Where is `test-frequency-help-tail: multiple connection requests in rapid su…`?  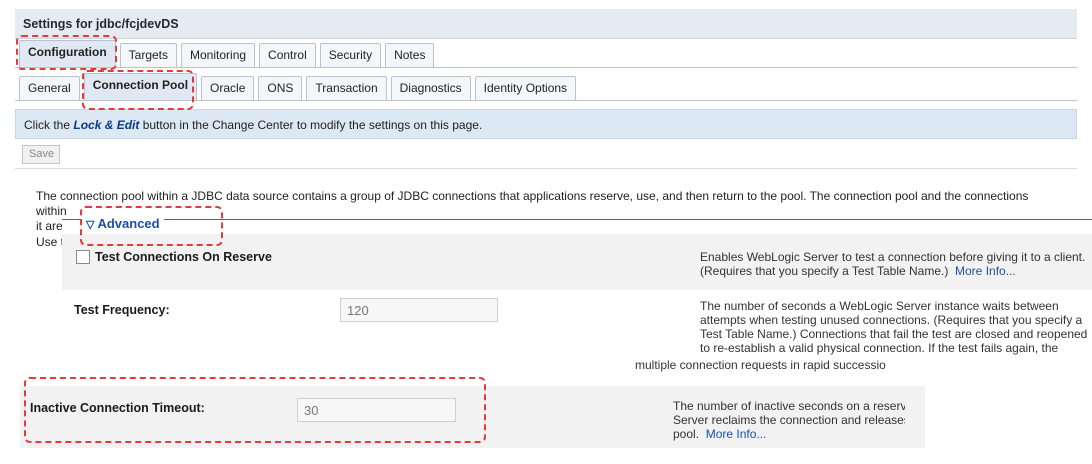
test-frequency-help-tail: multiple connection requests in rapid su… is located at coordinates (760, 365).